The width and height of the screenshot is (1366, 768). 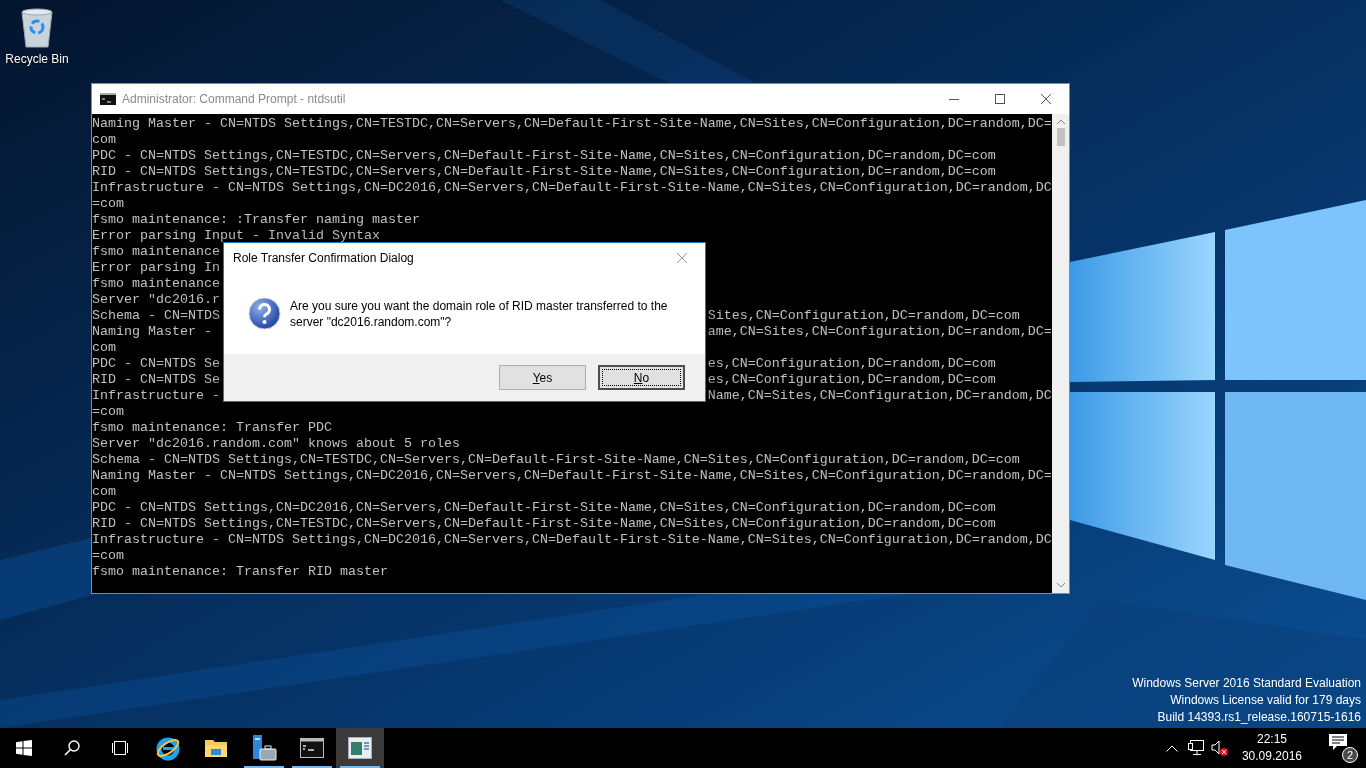 I want to click on build-info-text: Windows License valid for 179 days, so click(x=1265, y=700).